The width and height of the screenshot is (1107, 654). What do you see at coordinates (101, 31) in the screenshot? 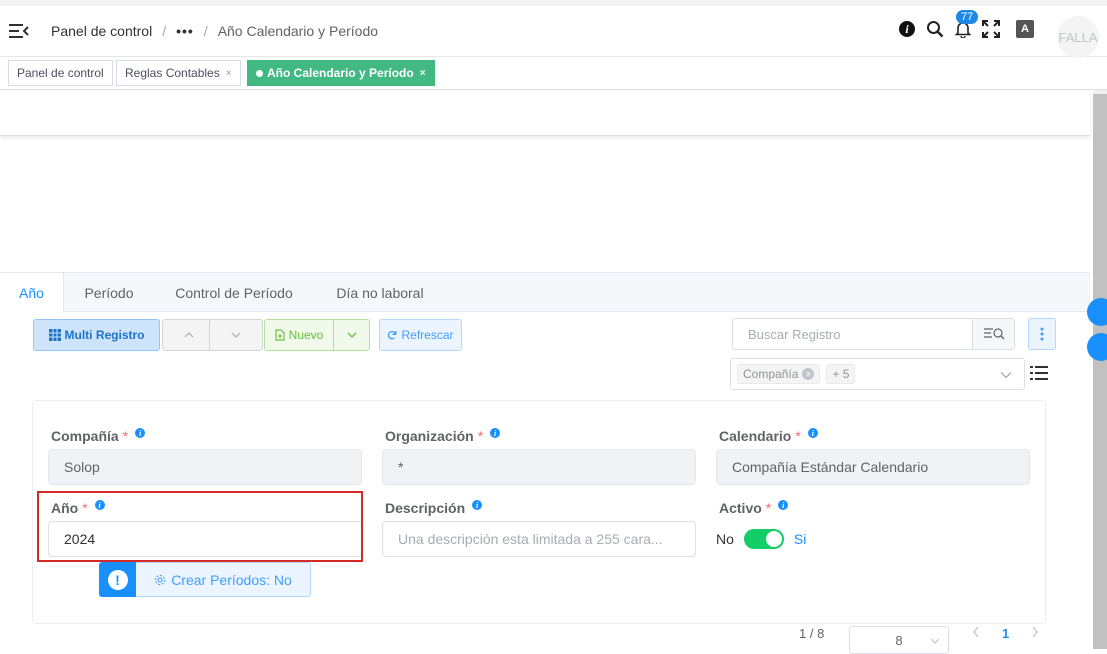
I see `breadcrumb-home: Panel de control` at bounding box center [101, 31].